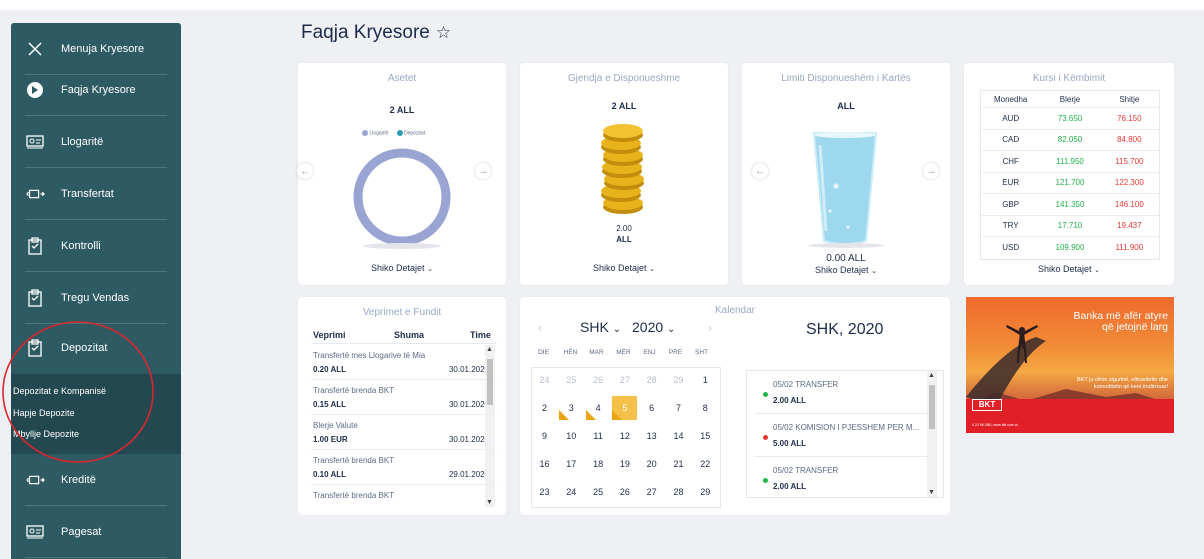 The width and height of the screenshot is (1204, 559). Describe the element at coordinates (402, 110) in the screenshot. I see `assets-amount: 2 ALL` at that location.